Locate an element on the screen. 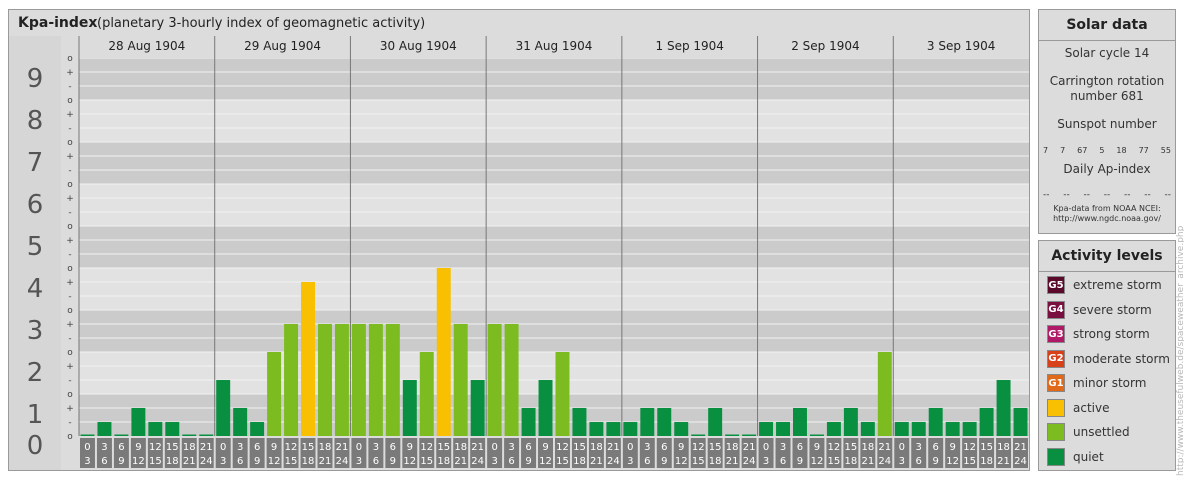 The width and height of the screenshot is (1184, 480). activity-level-item: G5 extreme storm is located at coordinates (1104, 285).